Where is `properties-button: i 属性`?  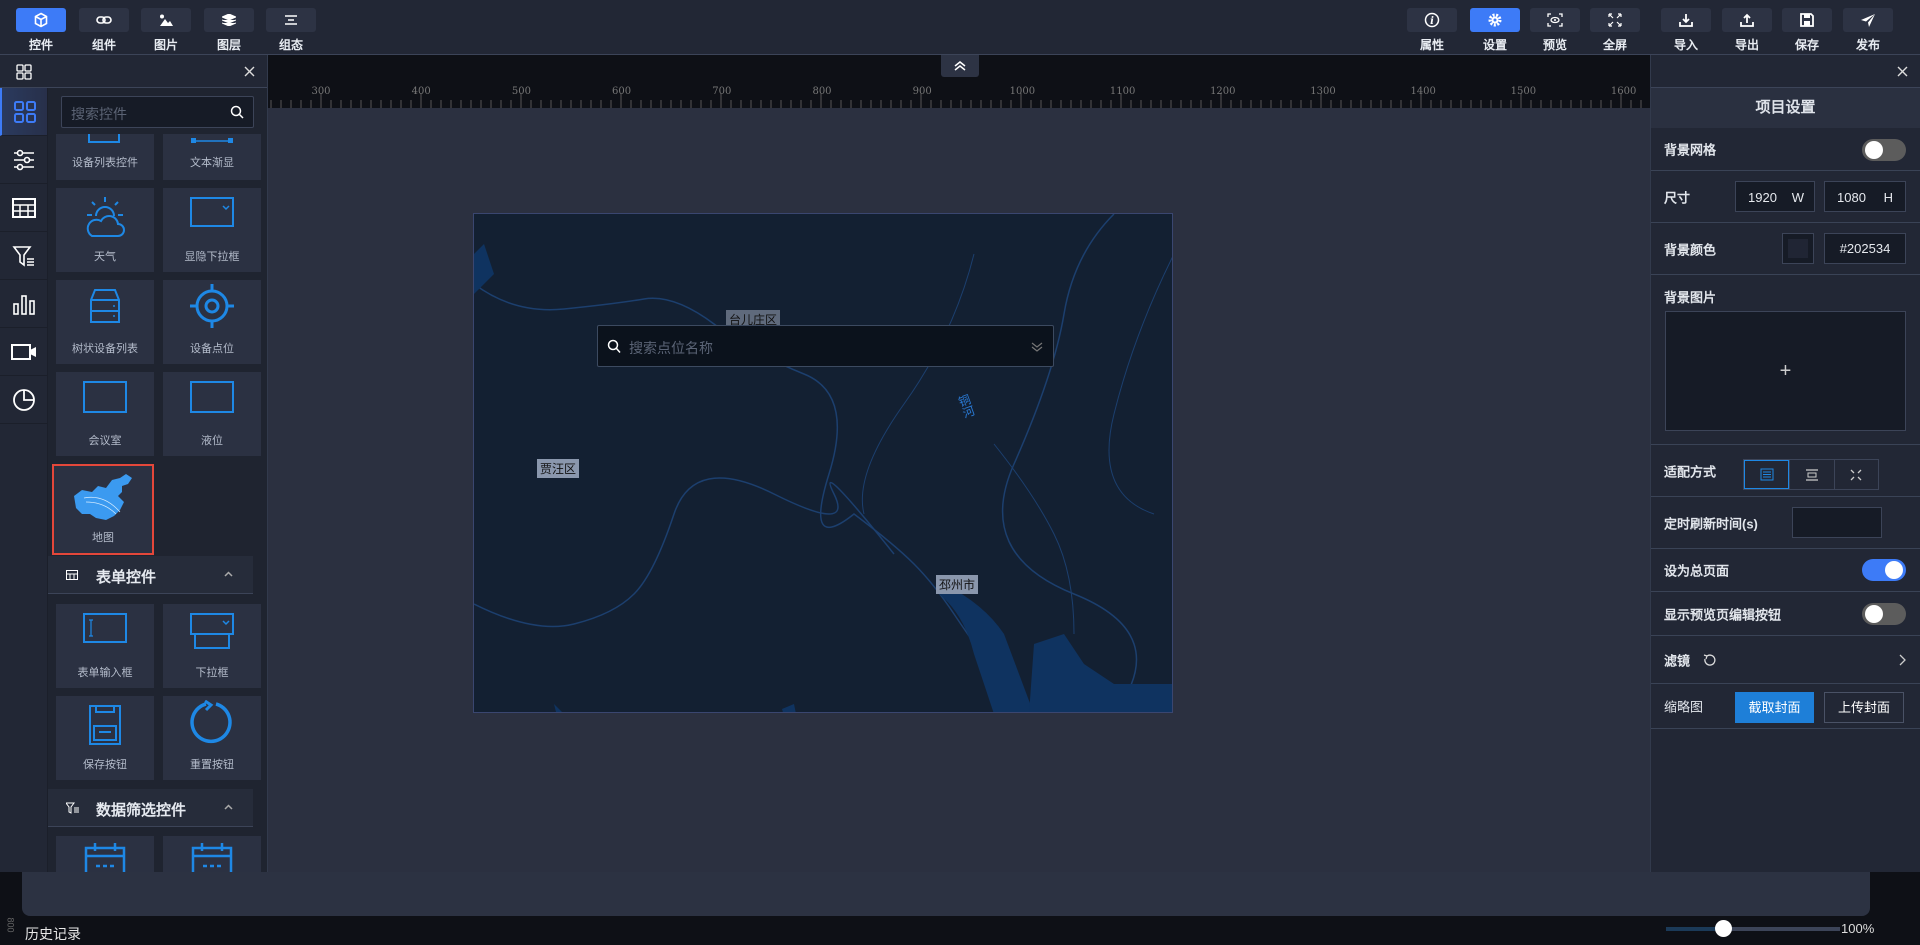 properties-button: i 属性 is located at coordinates (1432, 30).